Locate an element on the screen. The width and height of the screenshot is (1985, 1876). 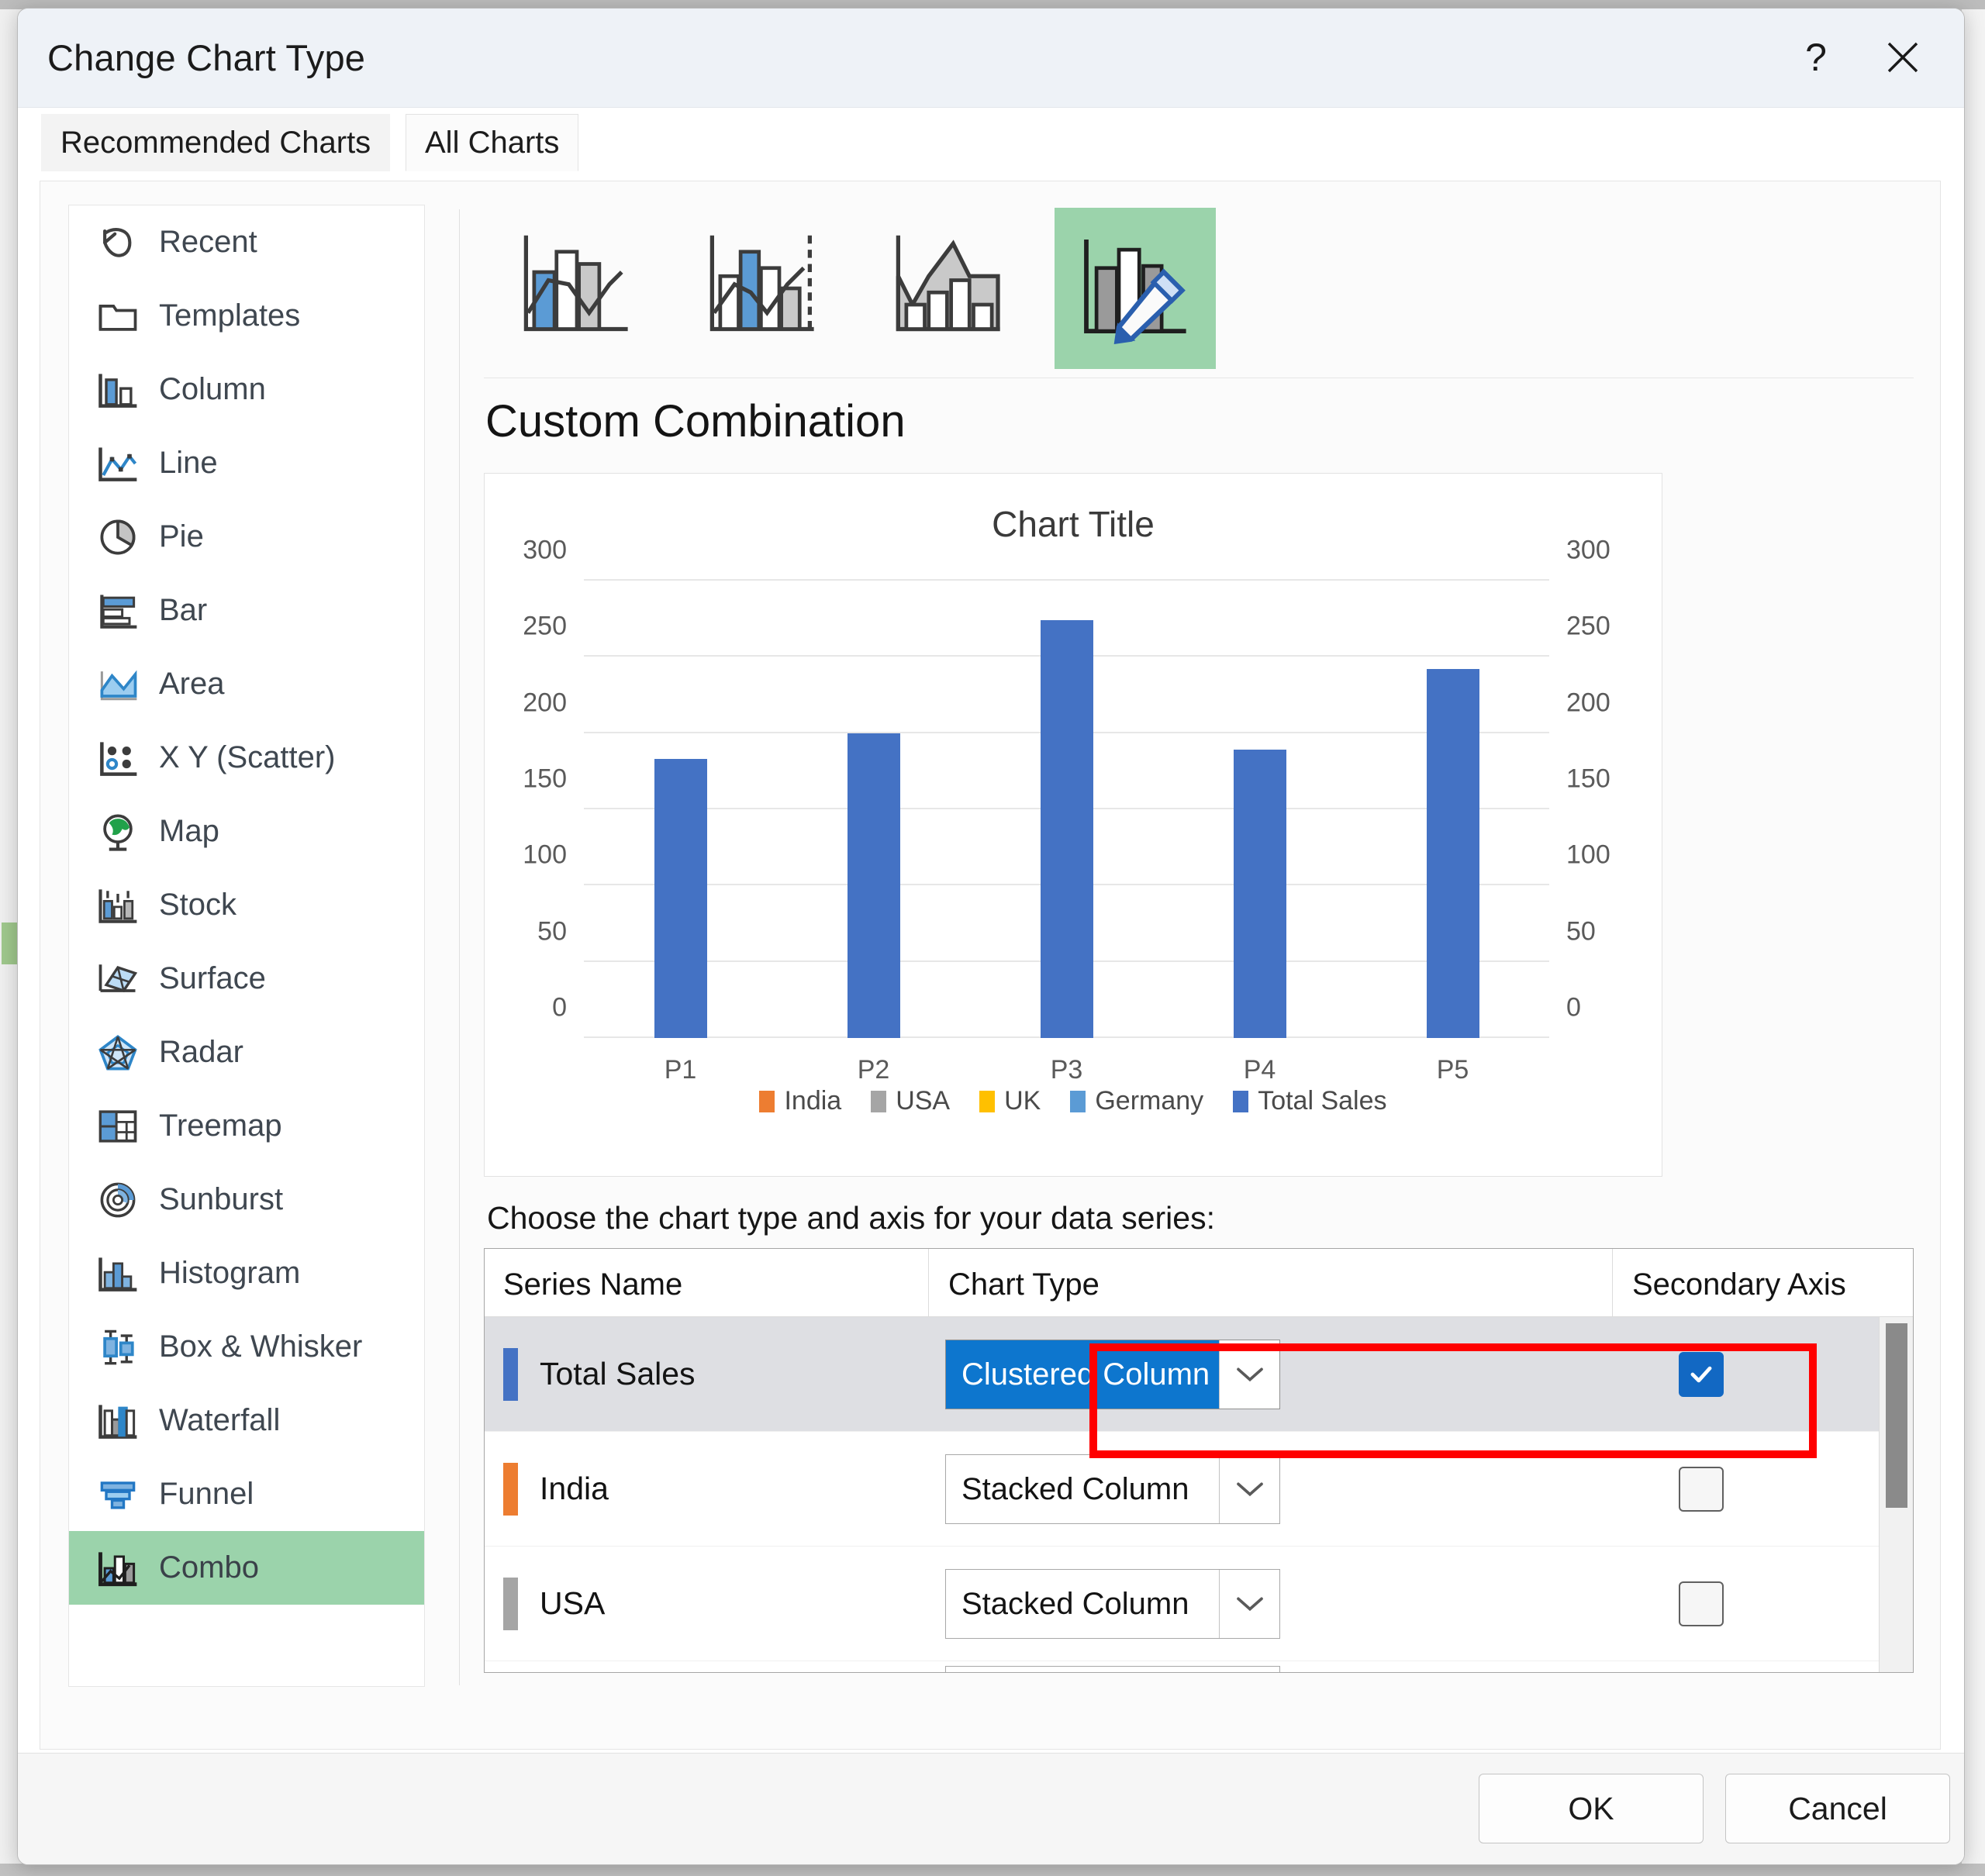
secondary-axis-checkbox-india is located at coordinates (1701, 1489).